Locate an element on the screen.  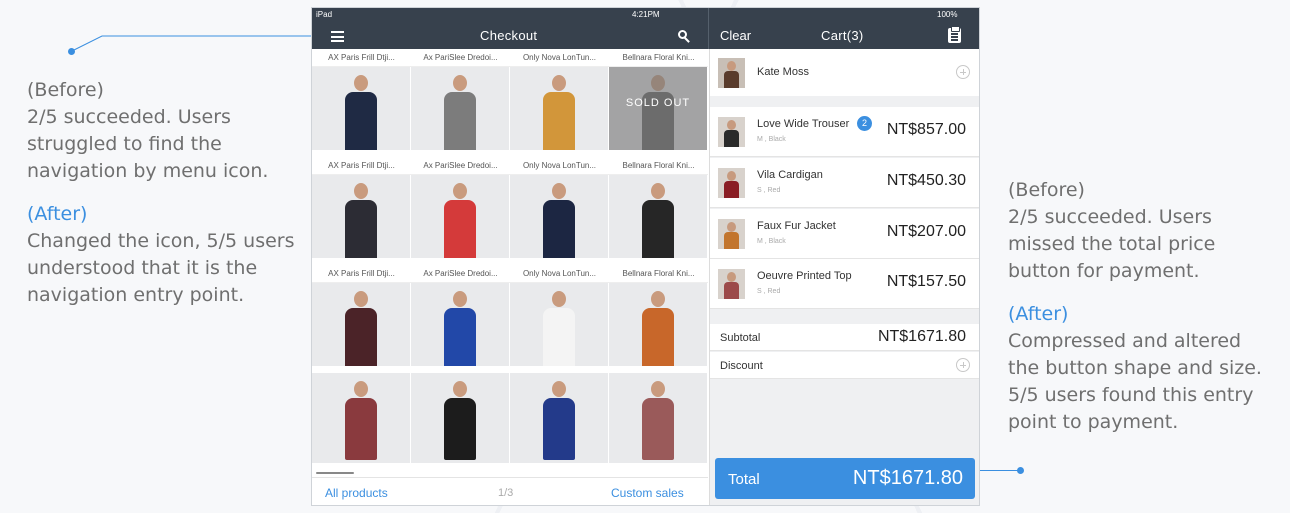
right-connector-dot is located at coordinates (1020, 470).